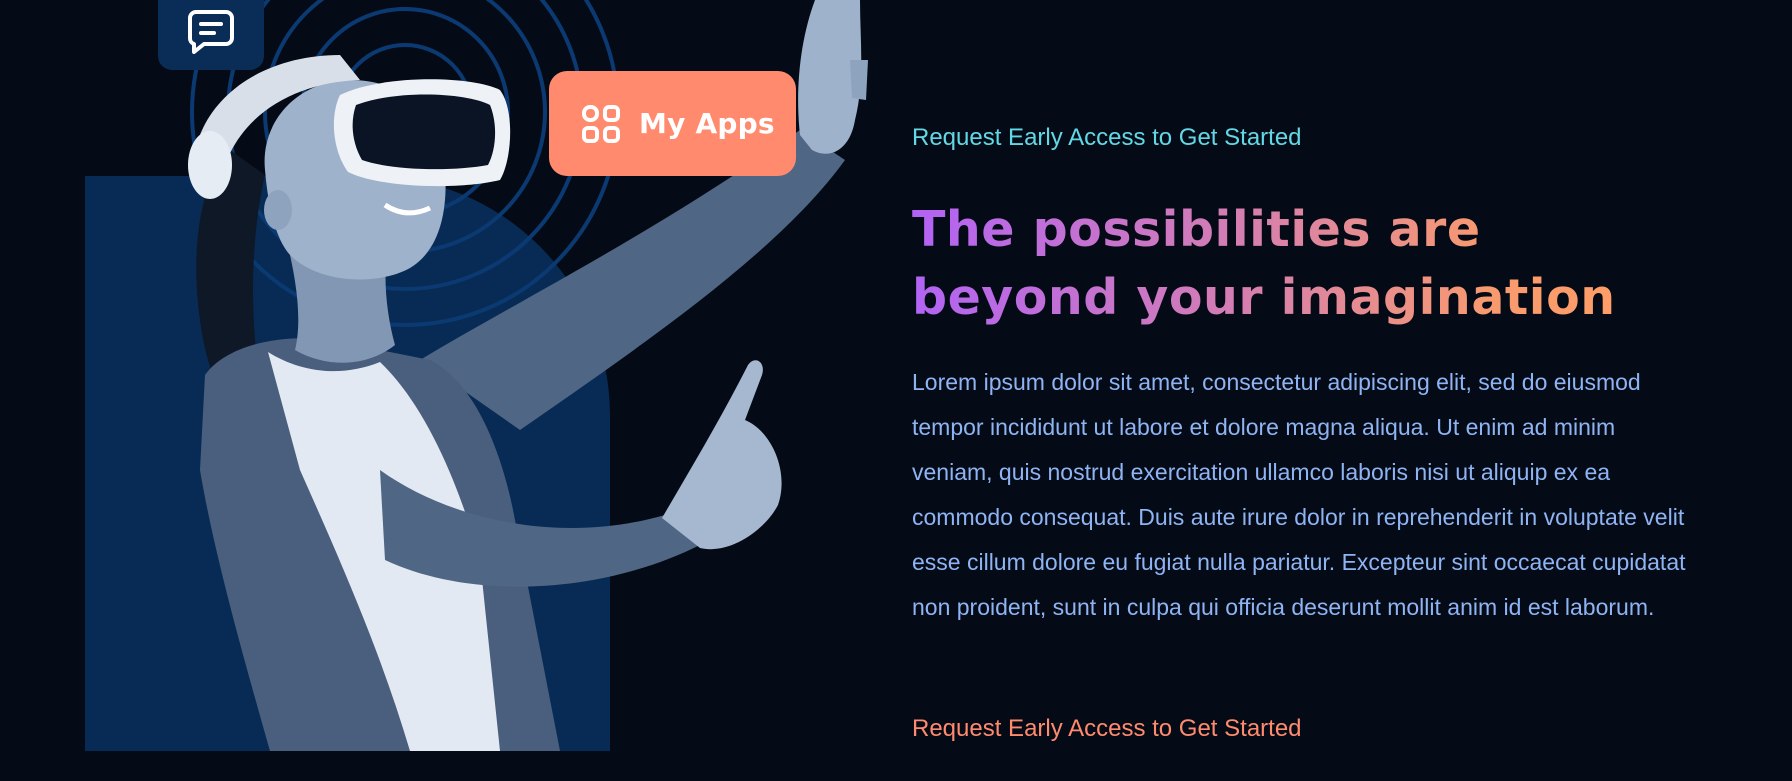 This screenshot has width=1792, height=781. I want to click on headline-line-1: The possibilities are, so click(1196, 229).